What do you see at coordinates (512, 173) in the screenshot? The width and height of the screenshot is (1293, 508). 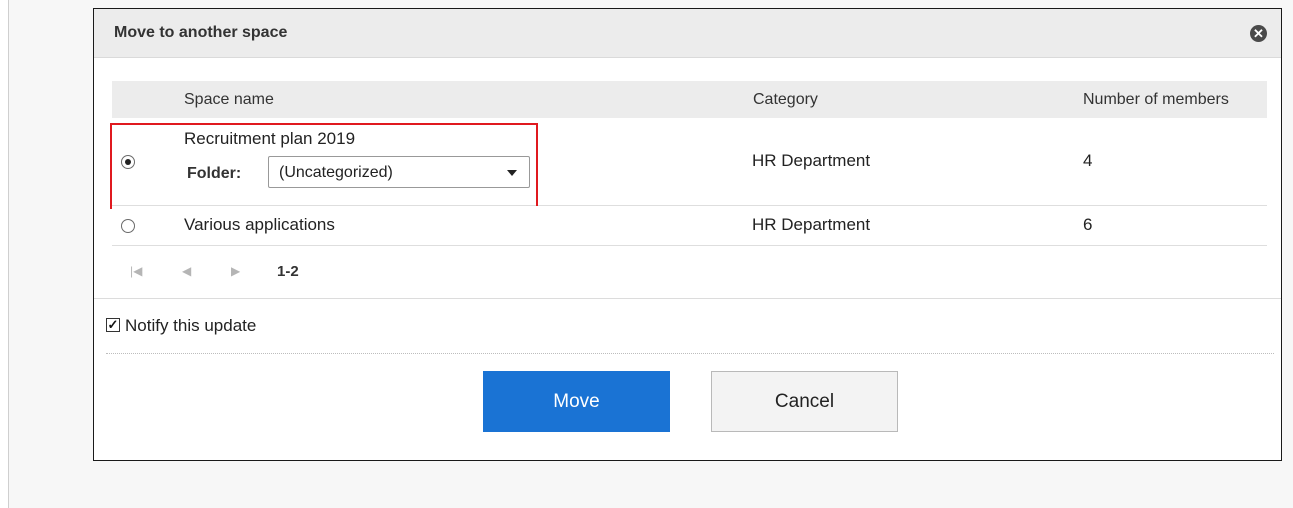 I see `chevron-down-icon` at bounding box center [512, 173].